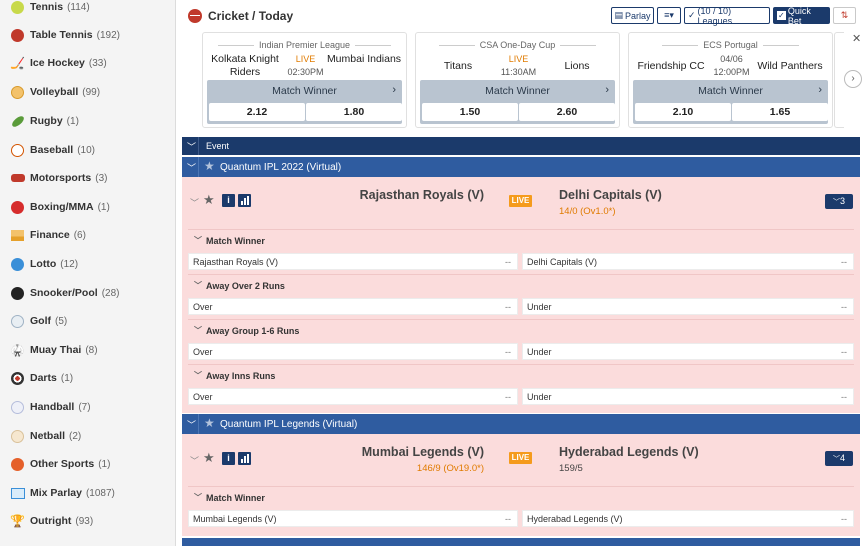 Image resolution: width=864 pixels, height=546 pixels. Describe the element at coordinates (87, 178) in the screenshot. I see `sidebar-item-motorsports: Motorsports (3)` at that location.